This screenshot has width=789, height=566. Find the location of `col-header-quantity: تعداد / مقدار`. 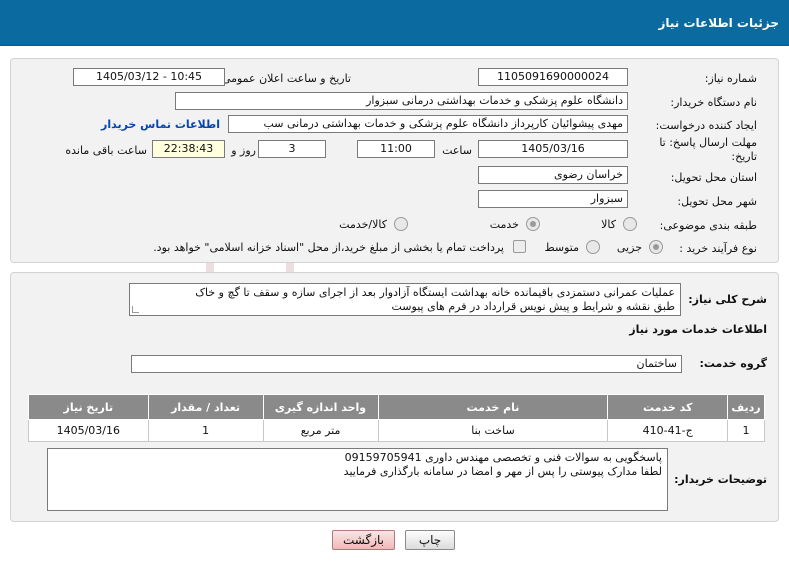

col-header-quantity: تعداد / مقدار is located at coordinates (205, 407).